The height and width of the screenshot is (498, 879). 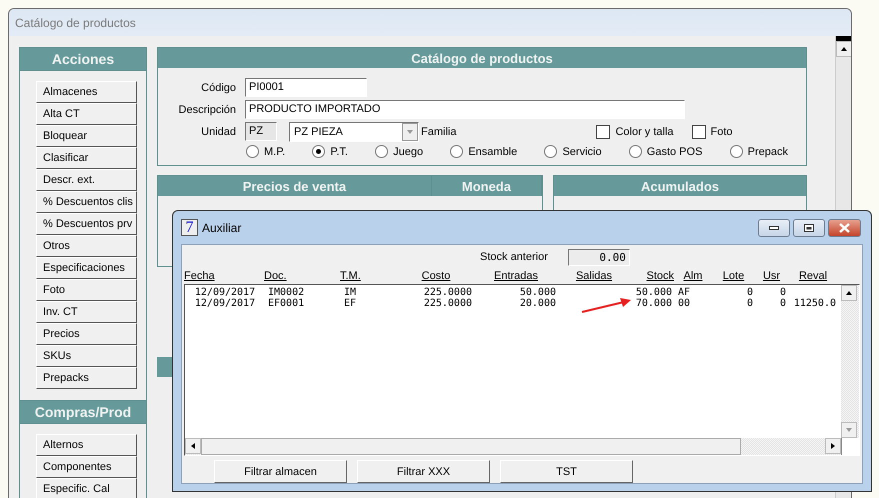 What do you see at coordinates (438, 132) in the screenshot?
I see `field-label: Familia` at bounding box center [438, 132].